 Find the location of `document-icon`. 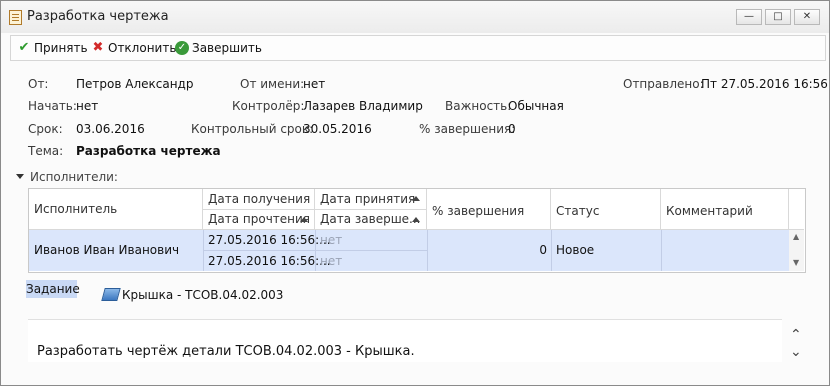

document-icon is located at coordinates (15, 17).